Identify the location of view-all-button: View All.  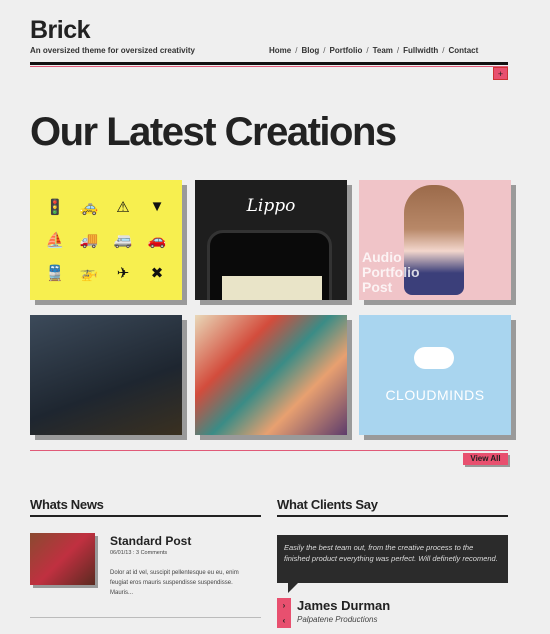
(485, 459).